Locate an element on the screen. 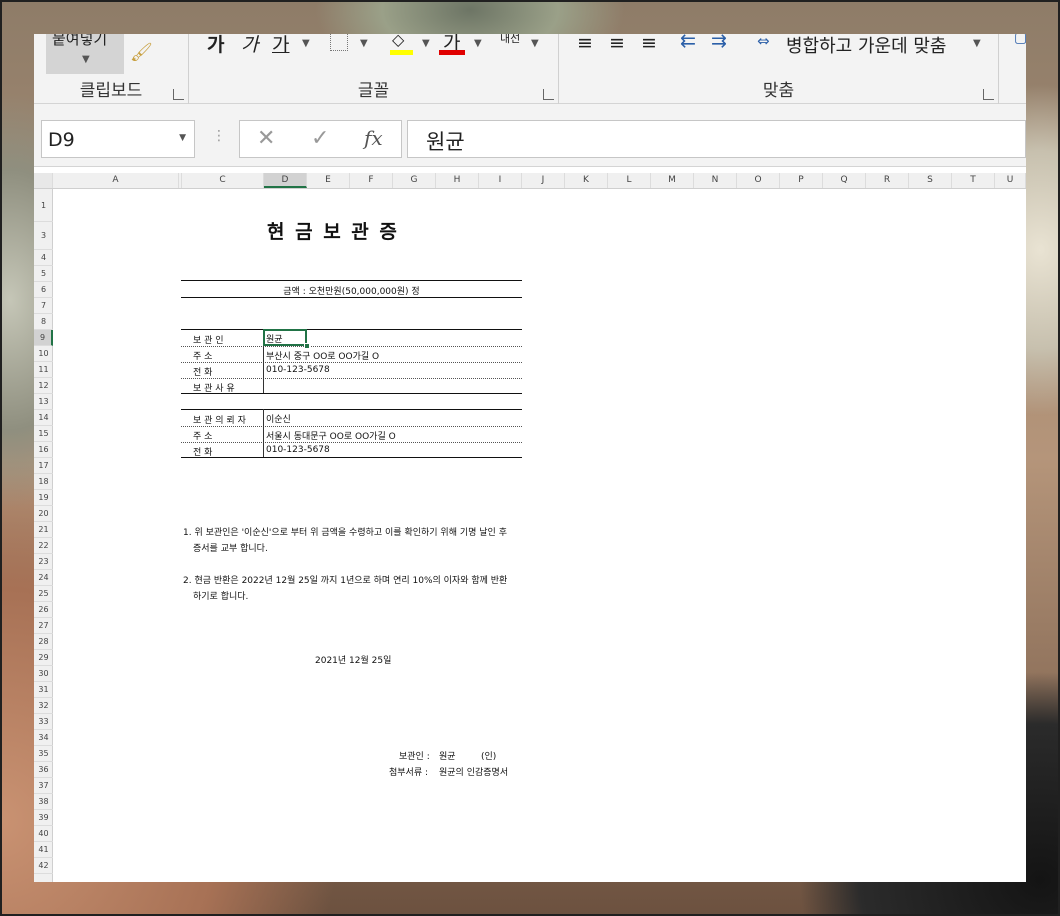 The width and height of the screenshot is (1060, 916). column-header: M is located at coordinates (672, 180).